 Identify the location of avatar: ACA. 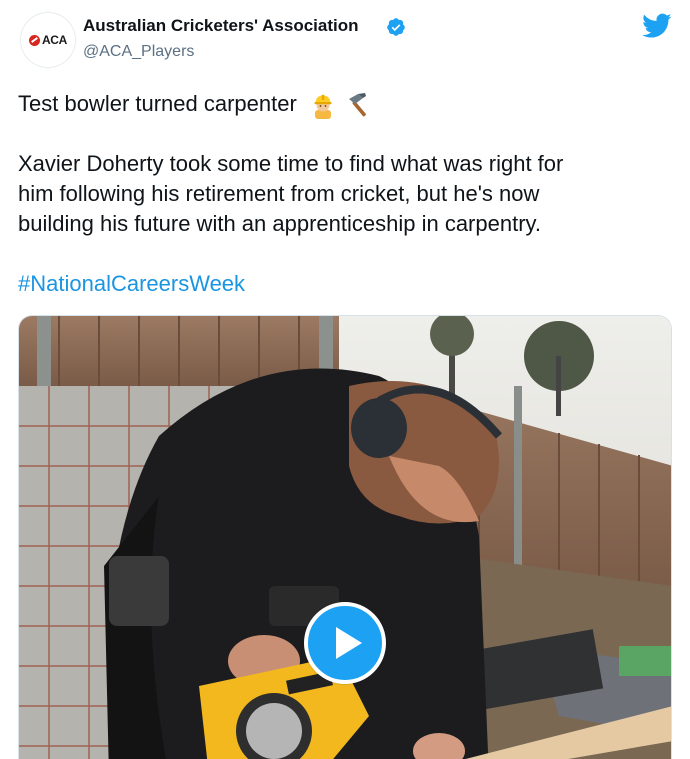
(48, 40).